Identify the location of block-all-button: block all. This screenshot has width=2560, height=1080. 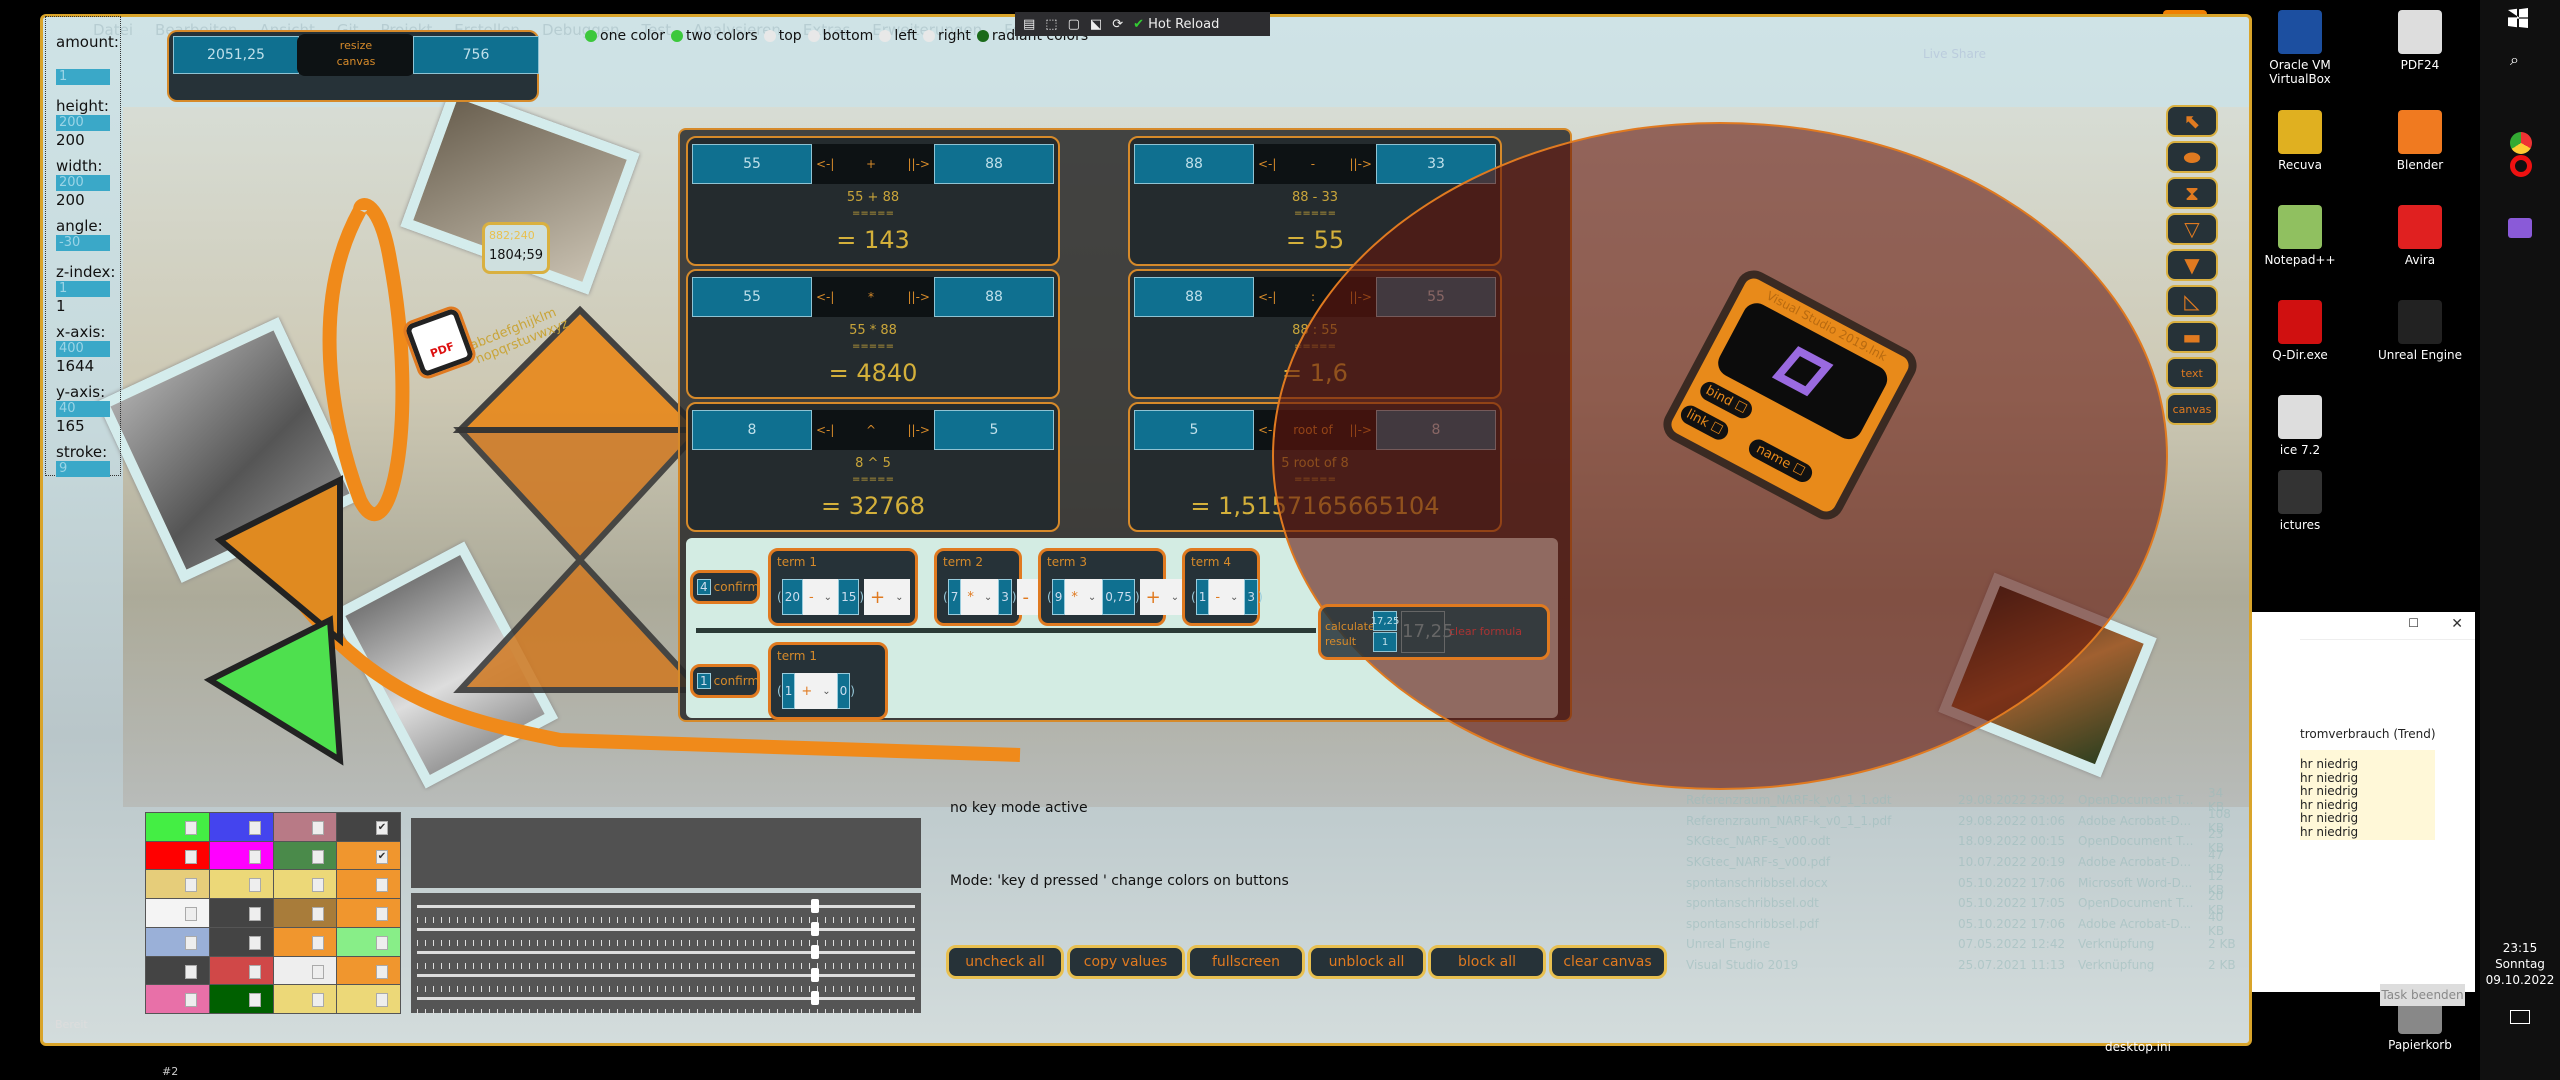
(1487, 962).